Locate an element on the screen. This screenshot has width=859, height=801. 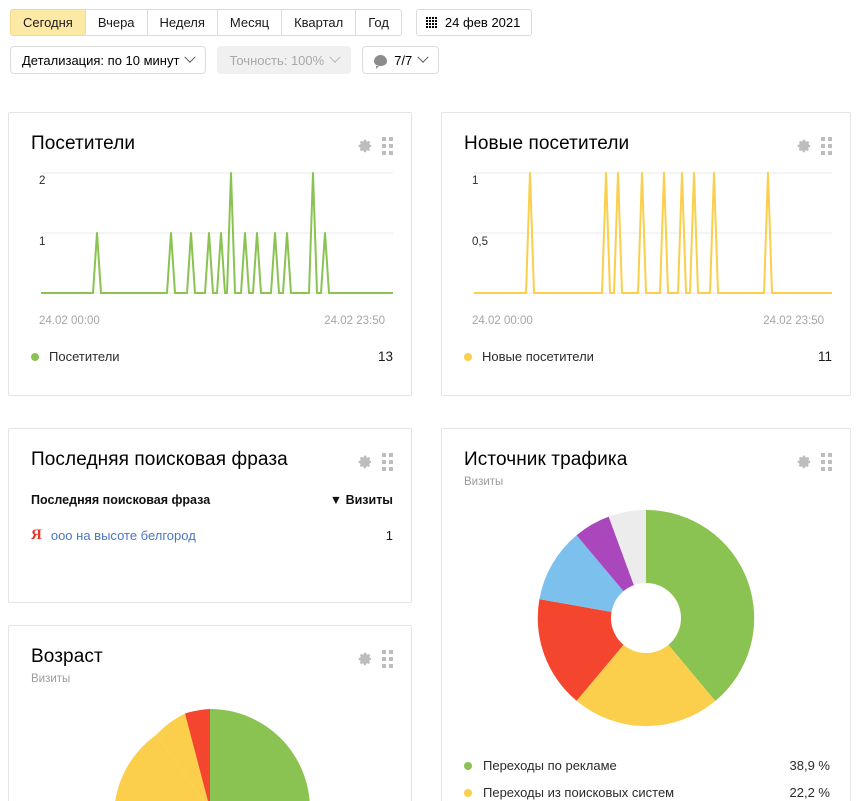
detail-label: Детализация: по 10 минут is located at coordinates (101, 60).